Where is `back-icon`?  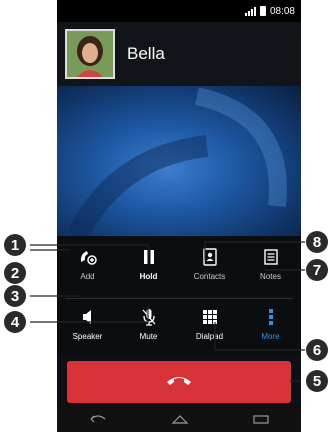
back-icon is located at coordinates (98, 420).